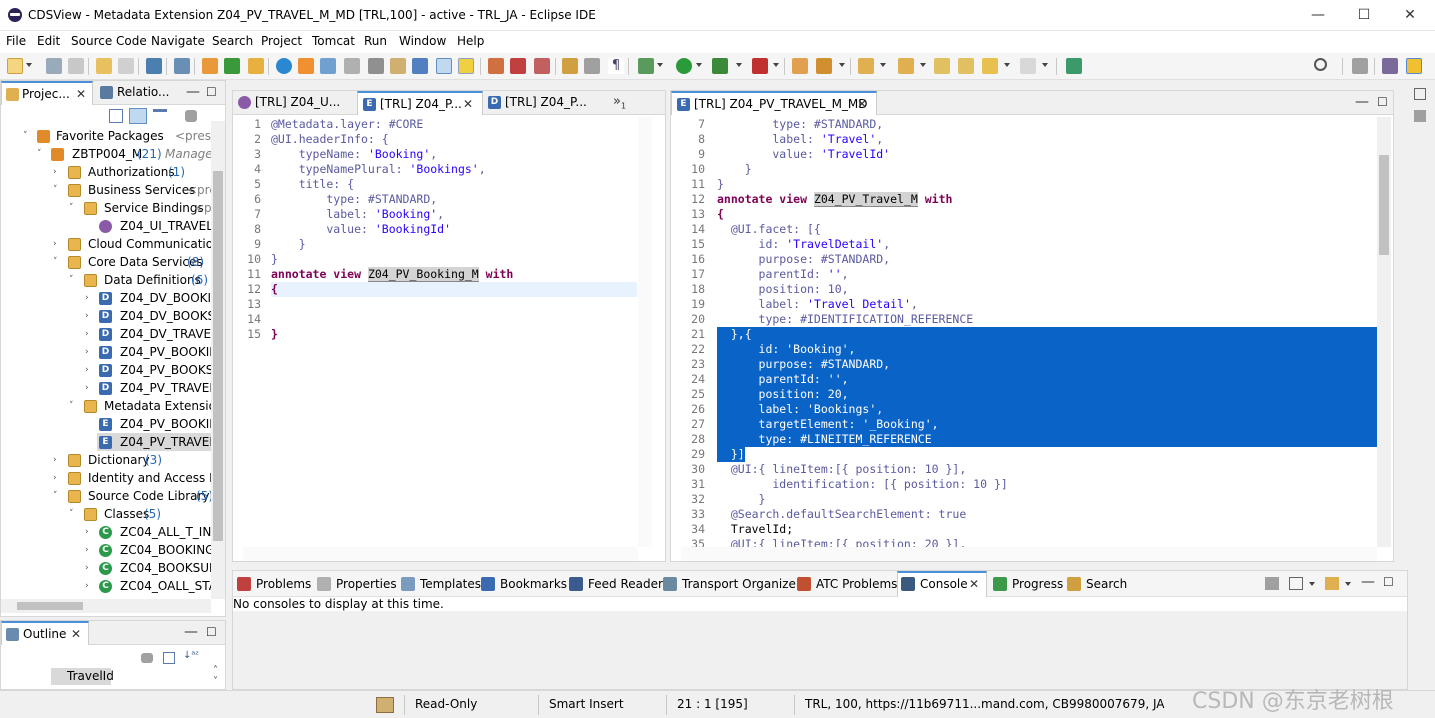 The width and height of the screenshot is (1435, 718). I want to click on format-icon, so click(306, 66).